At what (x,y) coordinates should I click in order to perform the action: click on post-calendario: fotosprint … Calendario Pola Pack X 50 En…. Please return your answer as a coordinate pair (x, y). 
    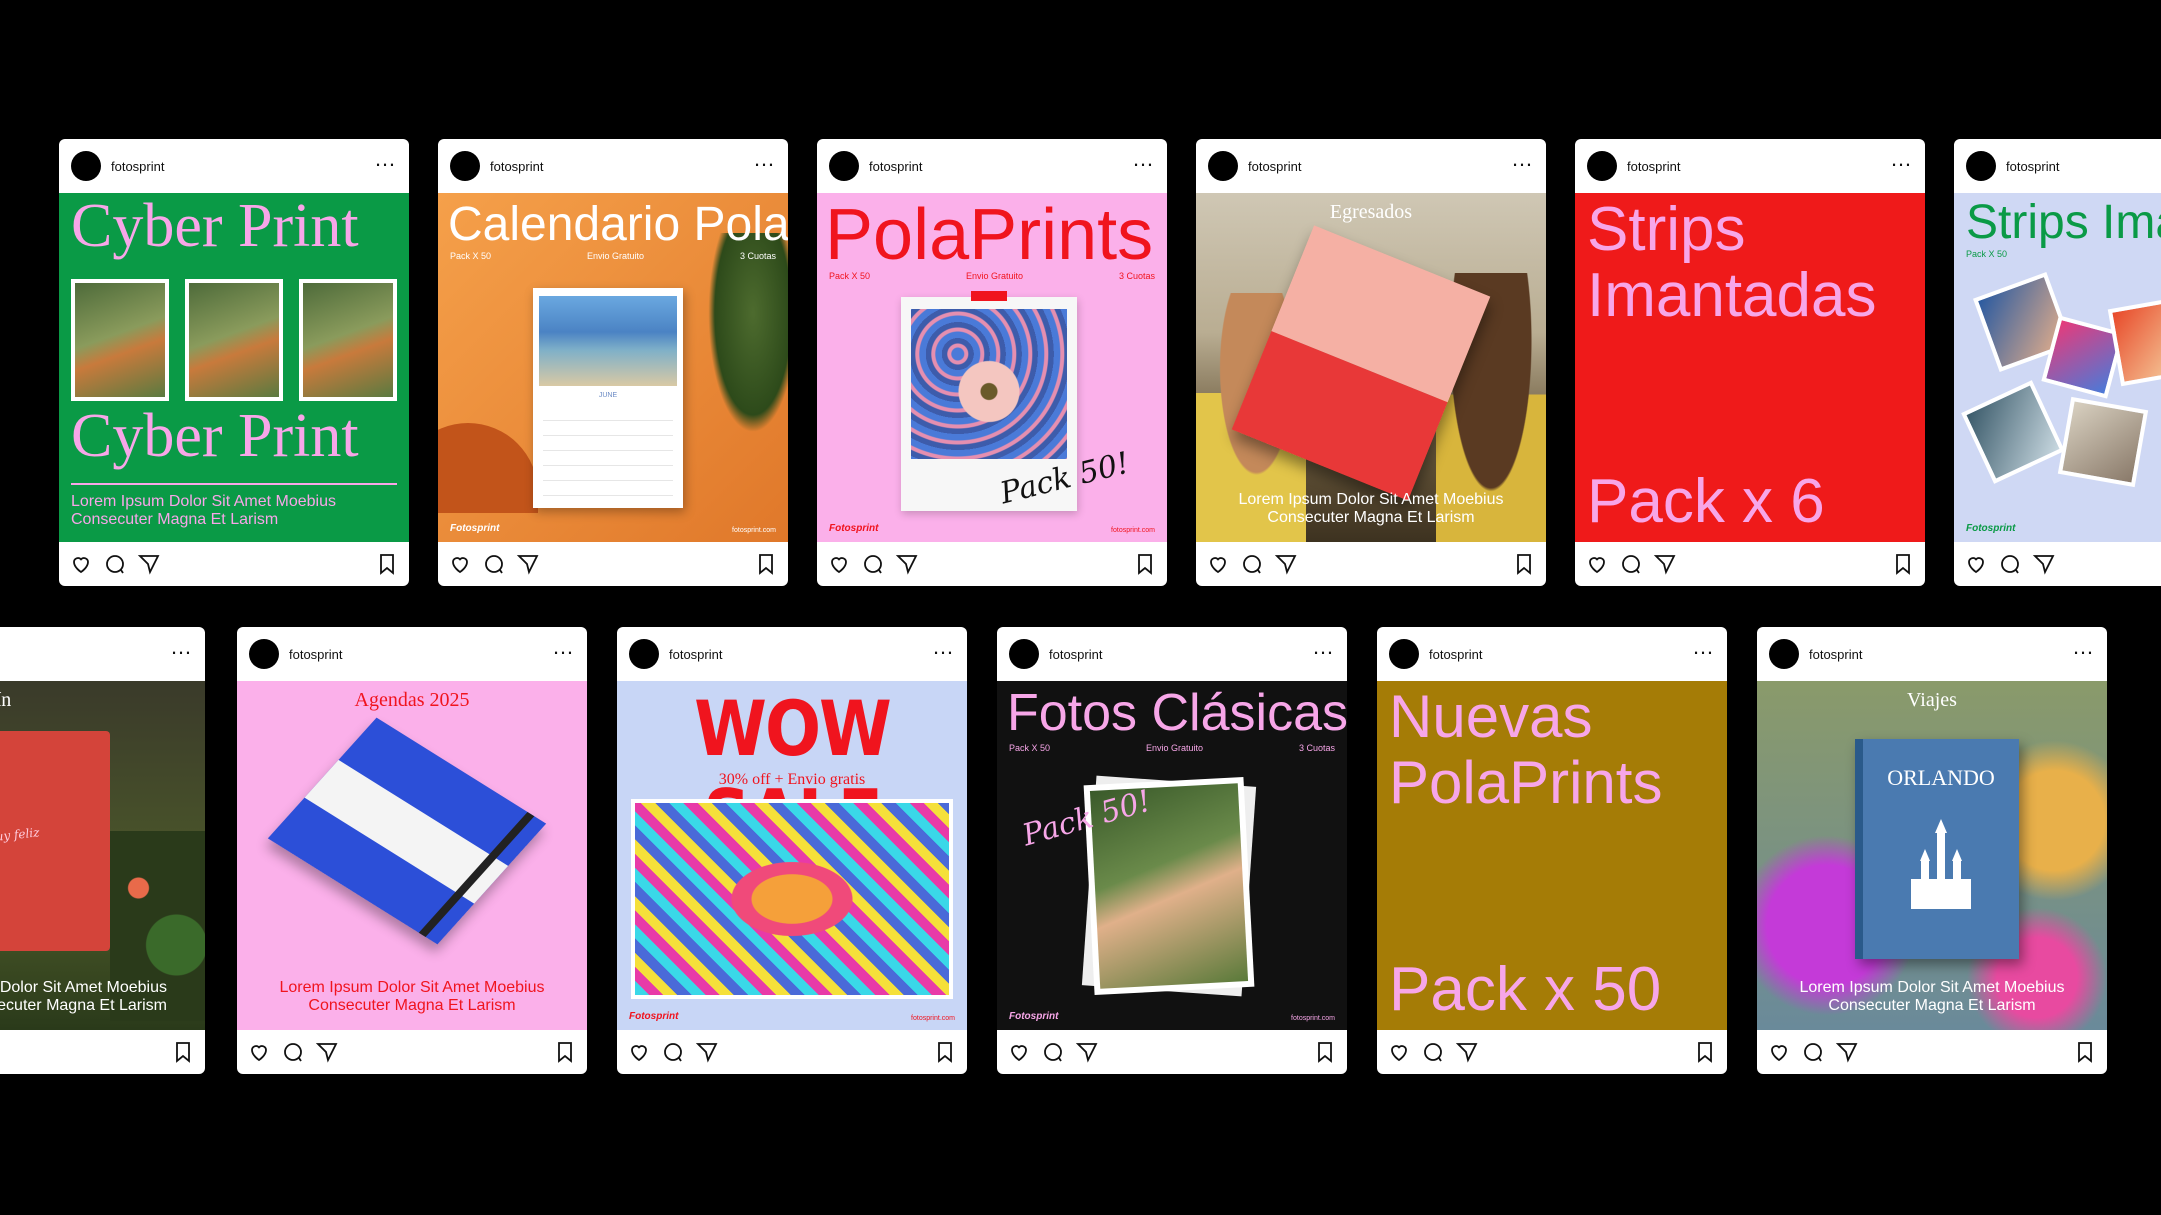
    Looking at the image, I should click on (613, 362).